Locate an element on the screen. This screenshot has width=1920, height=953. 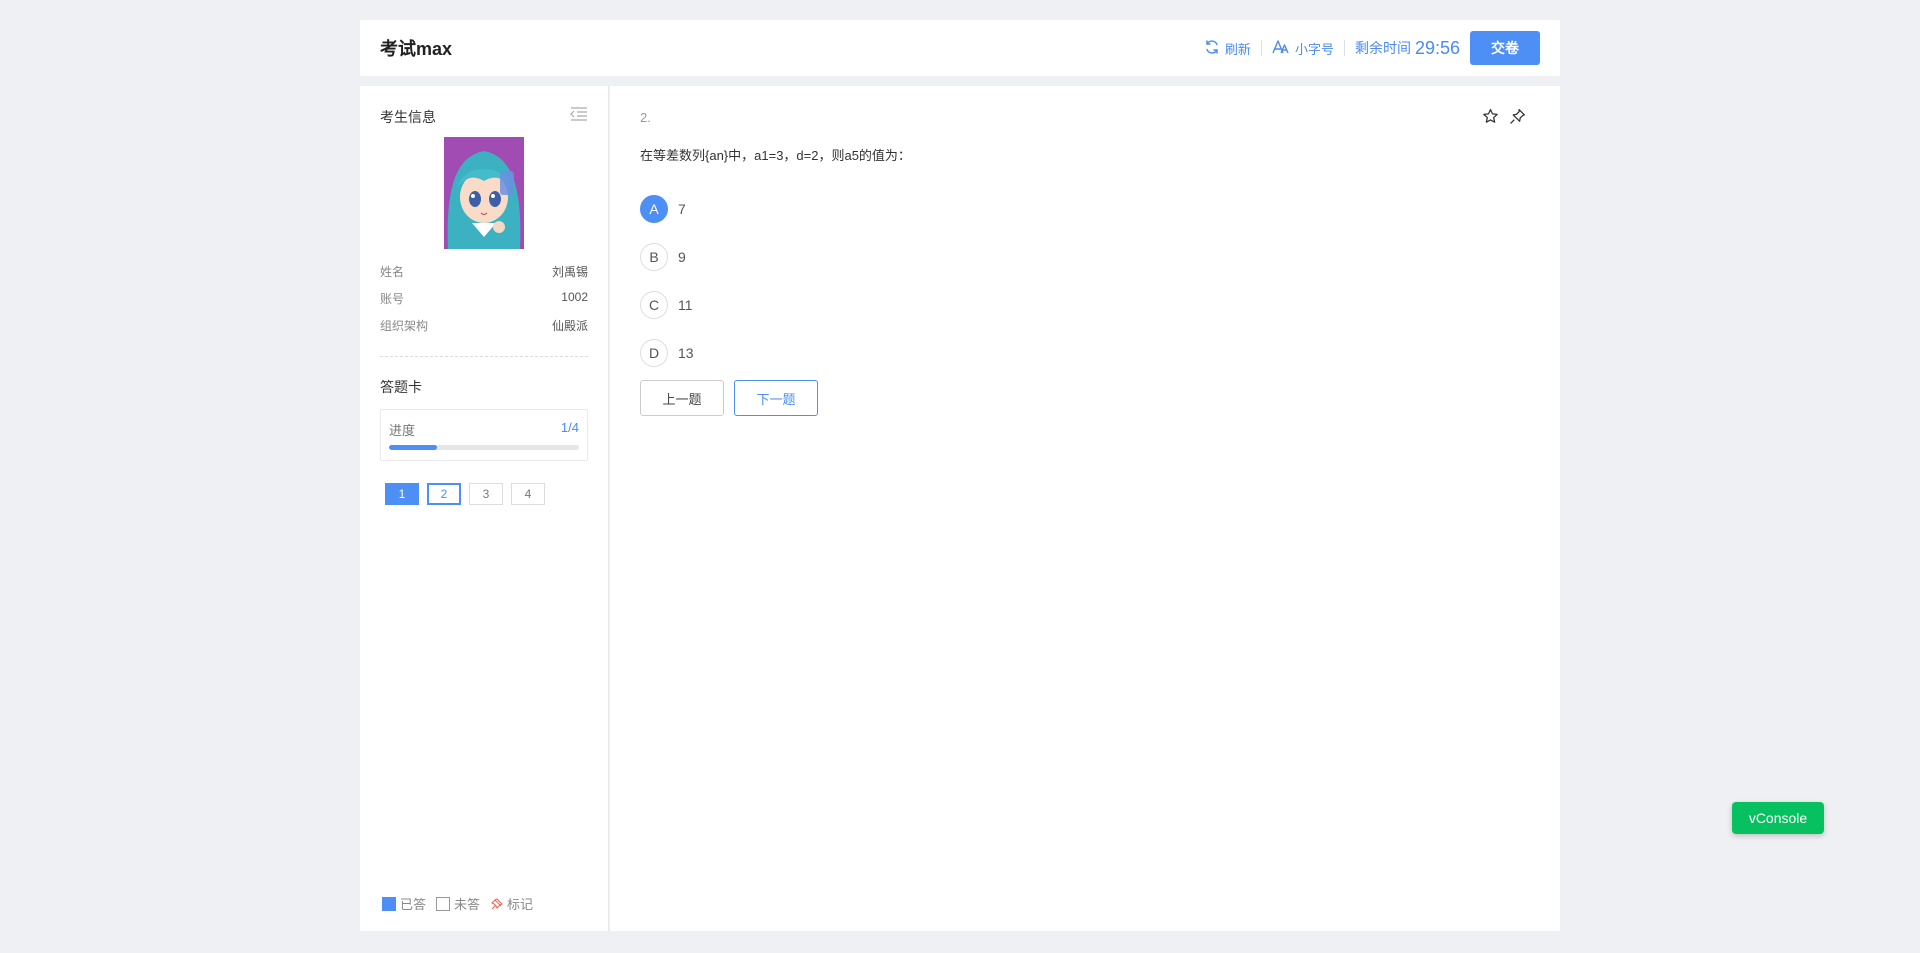
question-nav-item: 3 is located at coordinates (486, 494).